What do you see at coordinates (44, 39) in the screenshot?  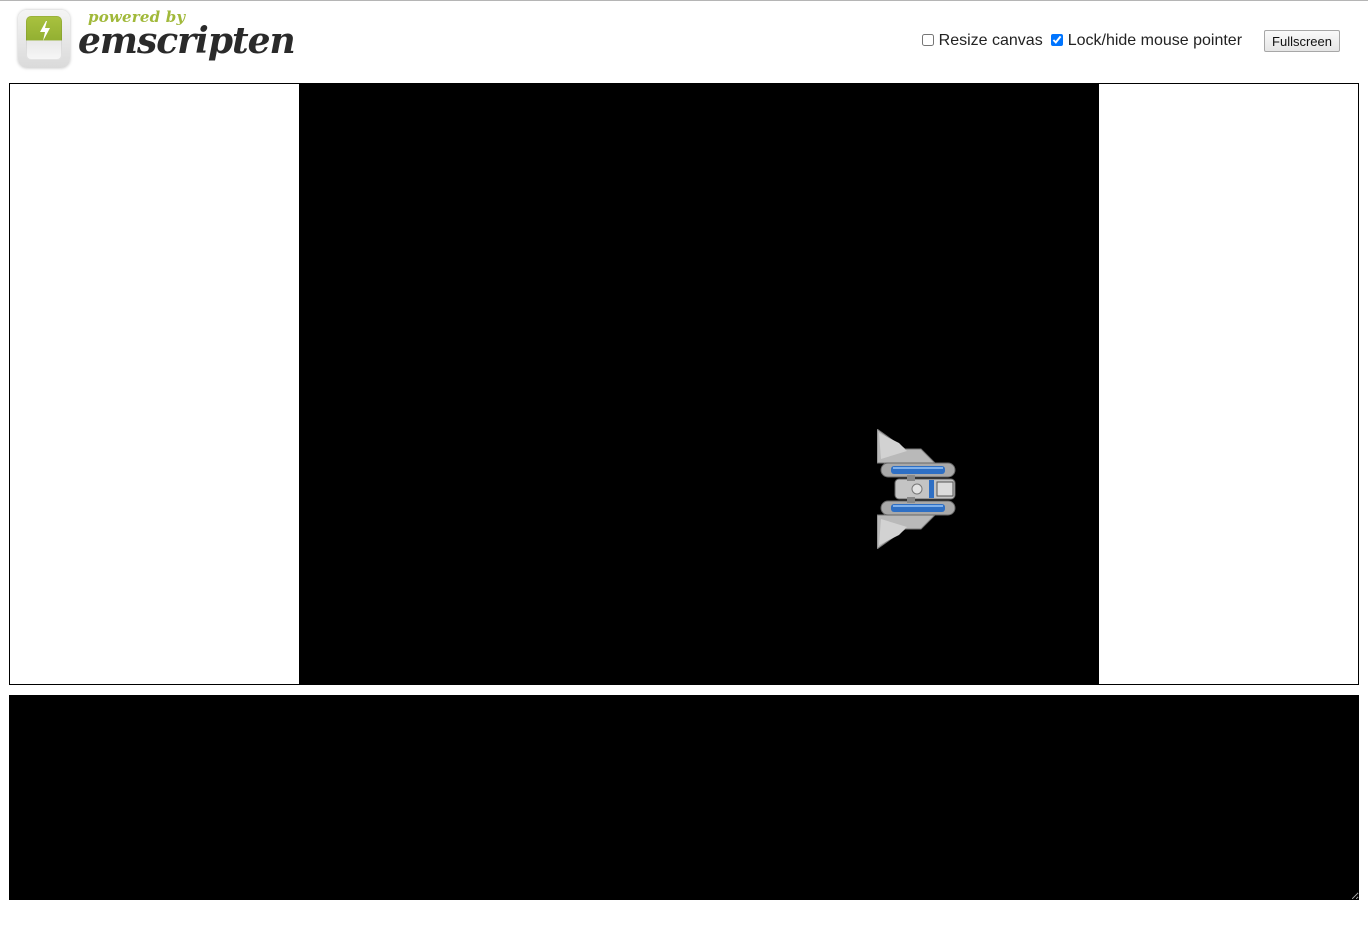 I see `lightning-bolt-icon` at bounding box center [44, 39].